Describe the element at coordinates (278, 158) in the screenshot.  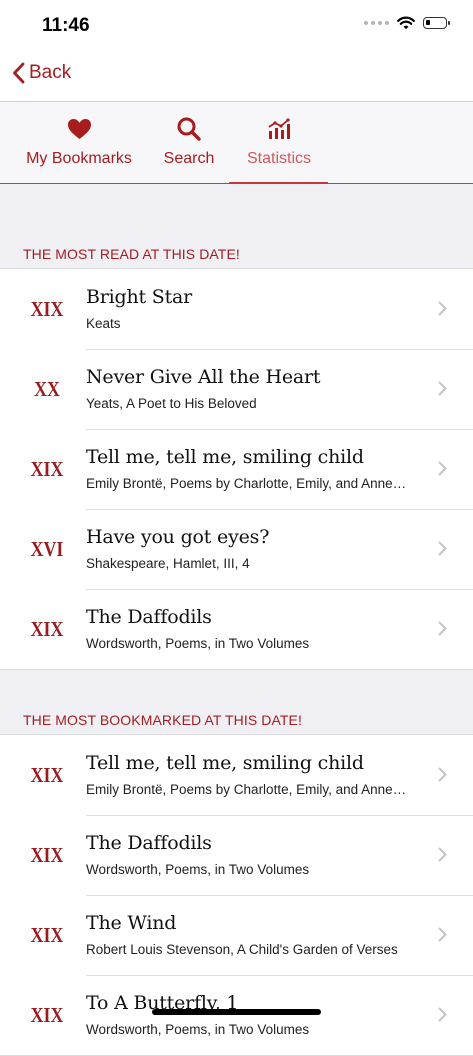
I see `tab-label: Statistics` at that location.